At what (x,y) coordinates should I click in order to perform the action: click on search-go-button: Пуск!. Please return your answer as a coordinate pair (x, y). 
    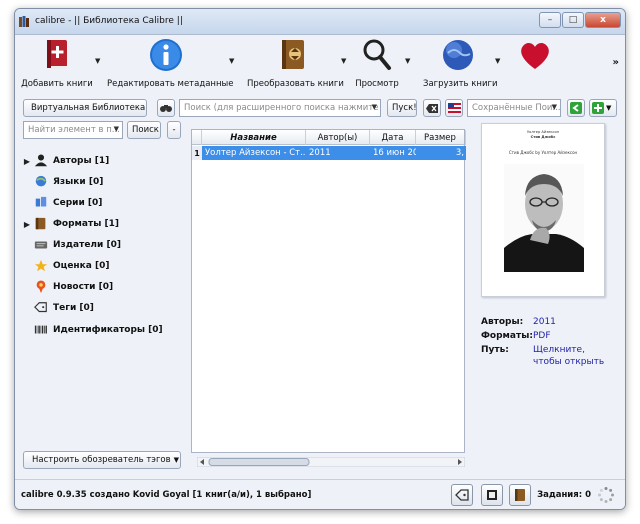
    Looking at the image, I should click on (402, 108).